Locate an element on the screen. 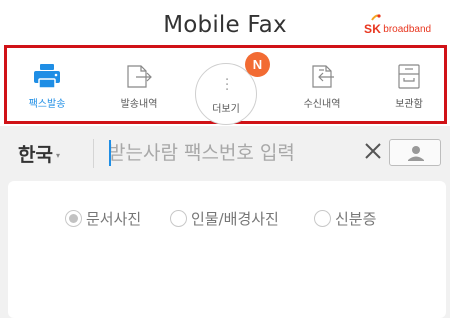 The width and height of the screenshot is (450, 318). divider is located at coordinates (93, 153).